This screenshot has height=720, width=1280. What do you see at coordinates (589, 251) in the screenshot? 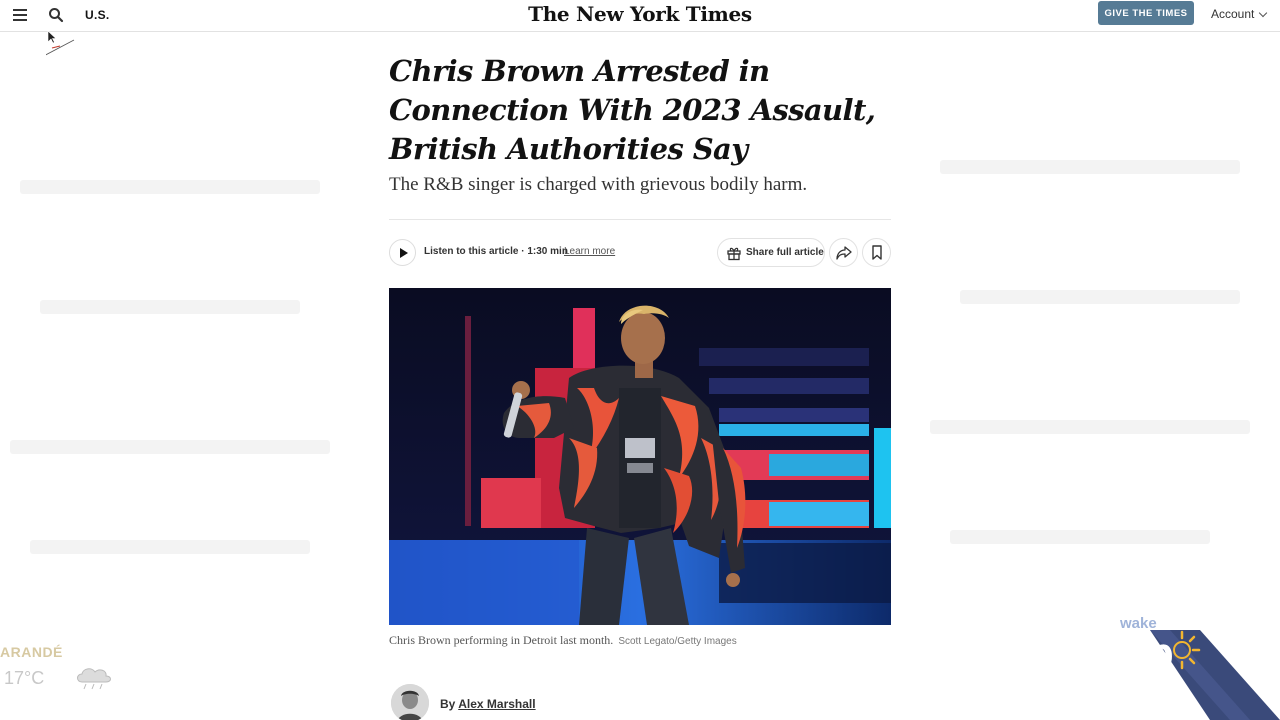
I see `learn-more-link: Learn more` at bounding box center [589, 251].